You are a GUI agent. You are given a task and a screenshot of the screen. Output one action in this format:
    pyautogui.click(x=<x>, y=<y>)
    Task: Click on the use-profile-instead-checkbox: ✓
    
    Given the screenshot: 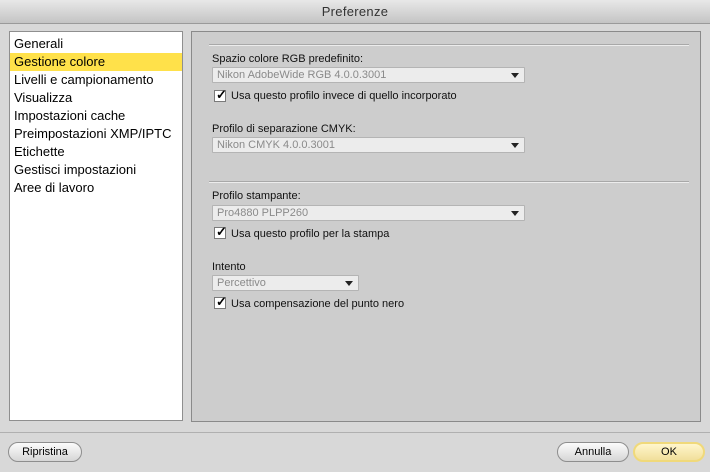 What is the action you would take?
    pyautogui.click(x=220, y=94)
    